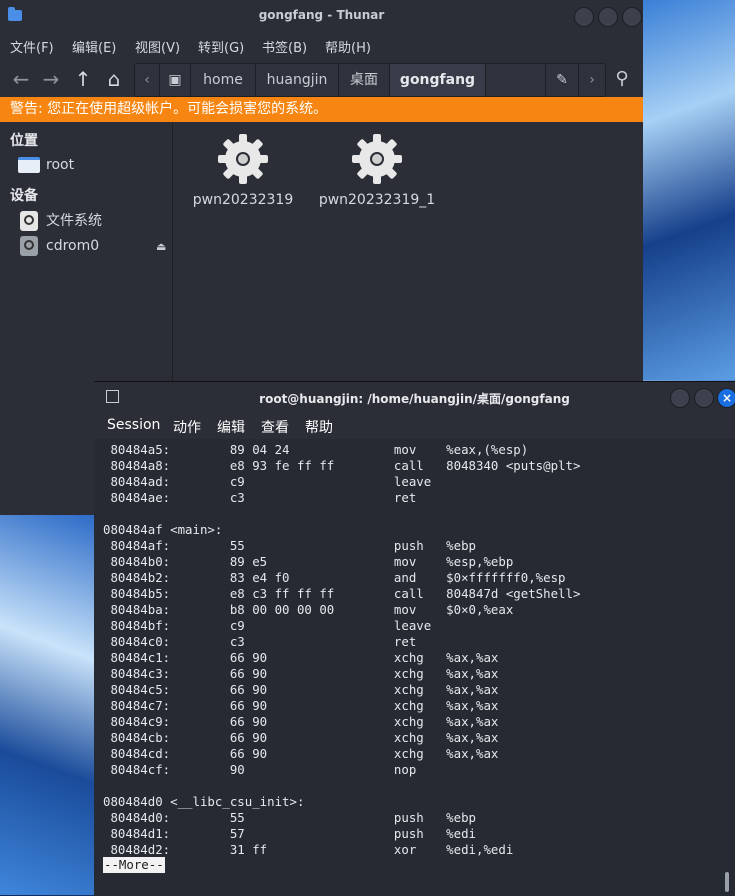 The height and width of the screenshot is (896, 735). What do you see at coordinates (74, 221) in the screenshot?
I see `sidebar-item-label: 文件系统` at bounding box center [74, 221].